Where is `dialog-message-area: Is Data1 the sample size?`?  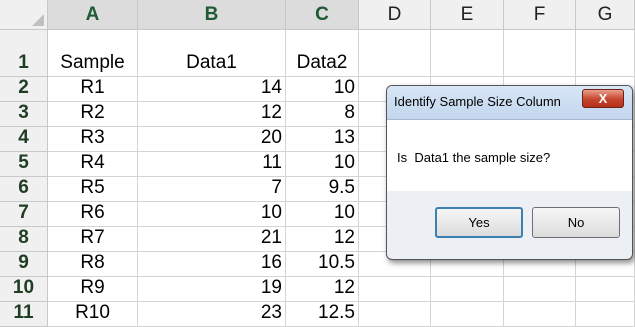
dialog-message-area: Is Data1 the sample size? is located at coordinates (509, 155).